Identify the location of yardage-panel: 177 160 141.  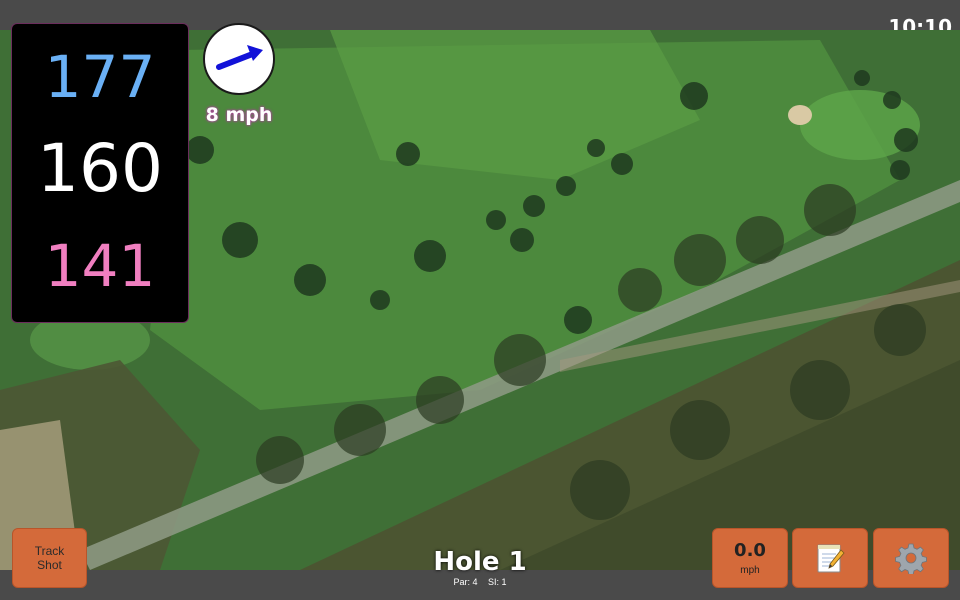
(100, 173).